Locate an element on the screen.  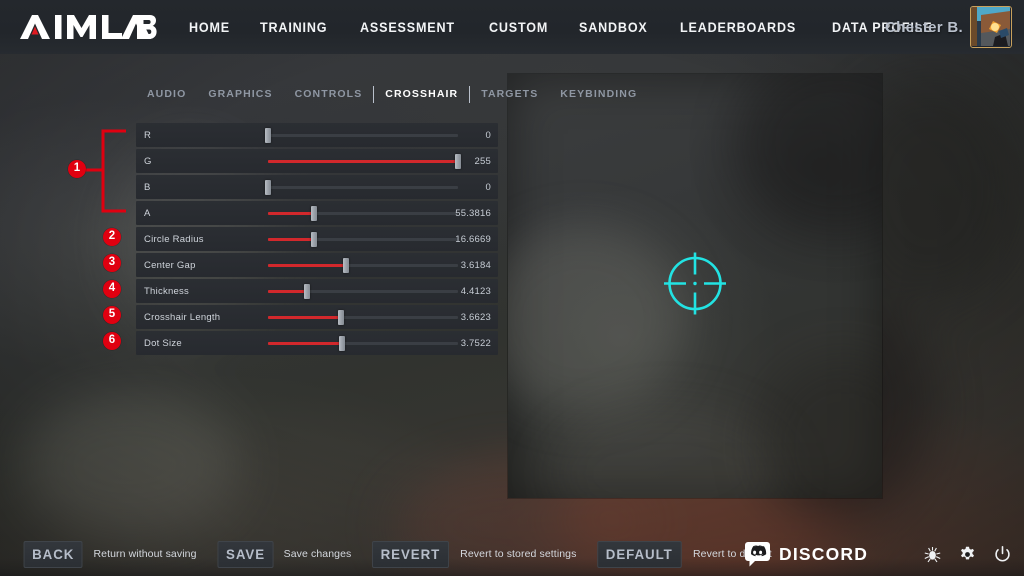
setting-row-g: G 255 is located at coordinates (317, 161).